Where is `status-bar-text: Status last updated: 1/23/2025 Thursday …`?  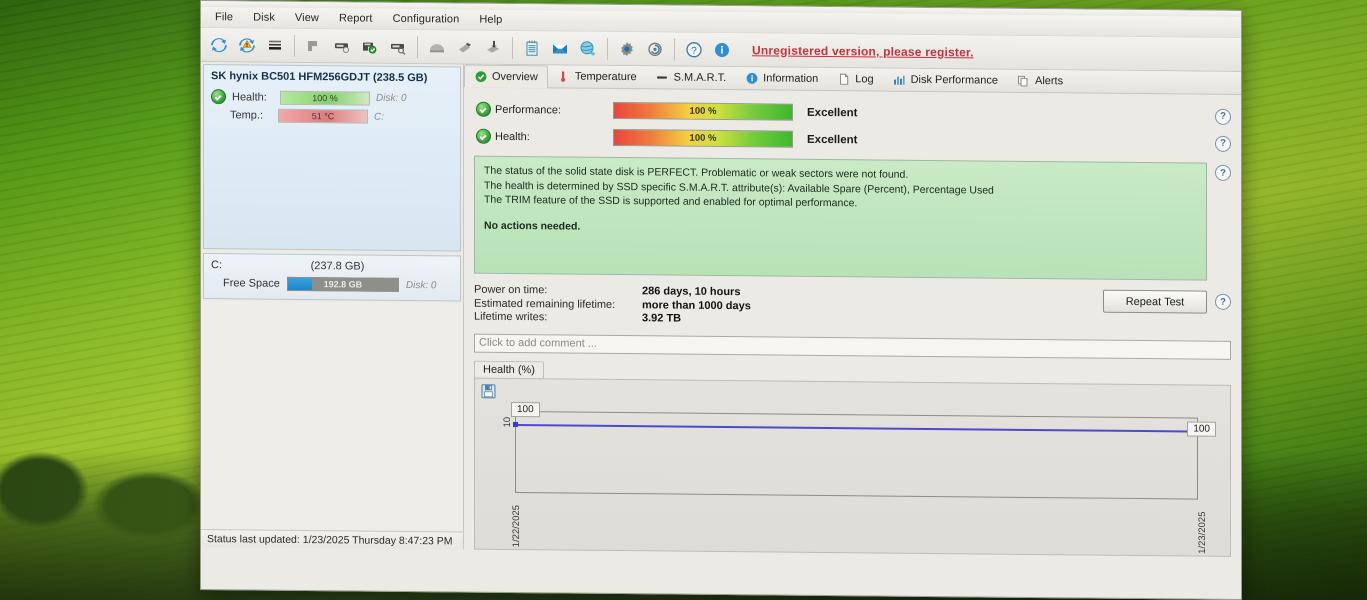 status-bar-text: Status last updated: 1/23/2025 Thursday … is located at coordinates (330, 539).